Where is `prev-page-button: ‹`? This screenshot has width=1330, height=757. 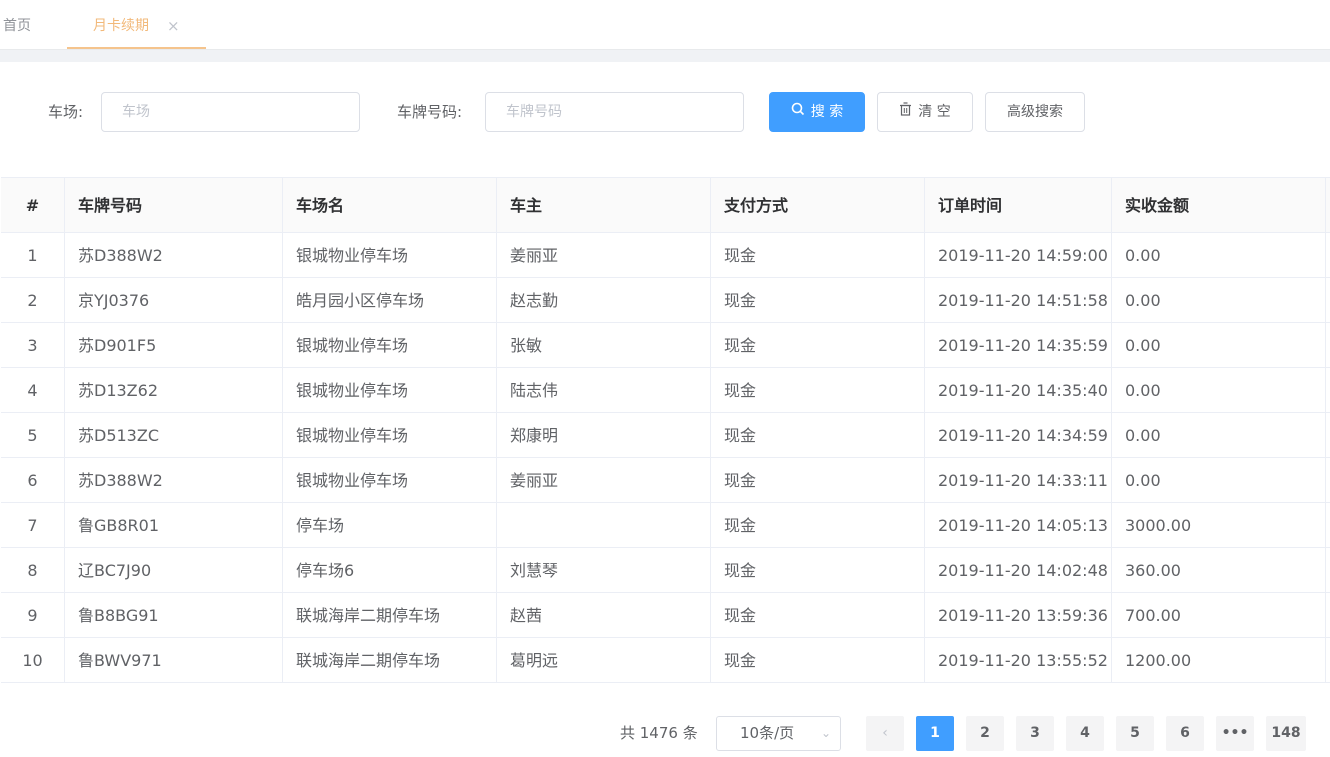 prev-page-button: ‹ is located at coordinates (885, 733).